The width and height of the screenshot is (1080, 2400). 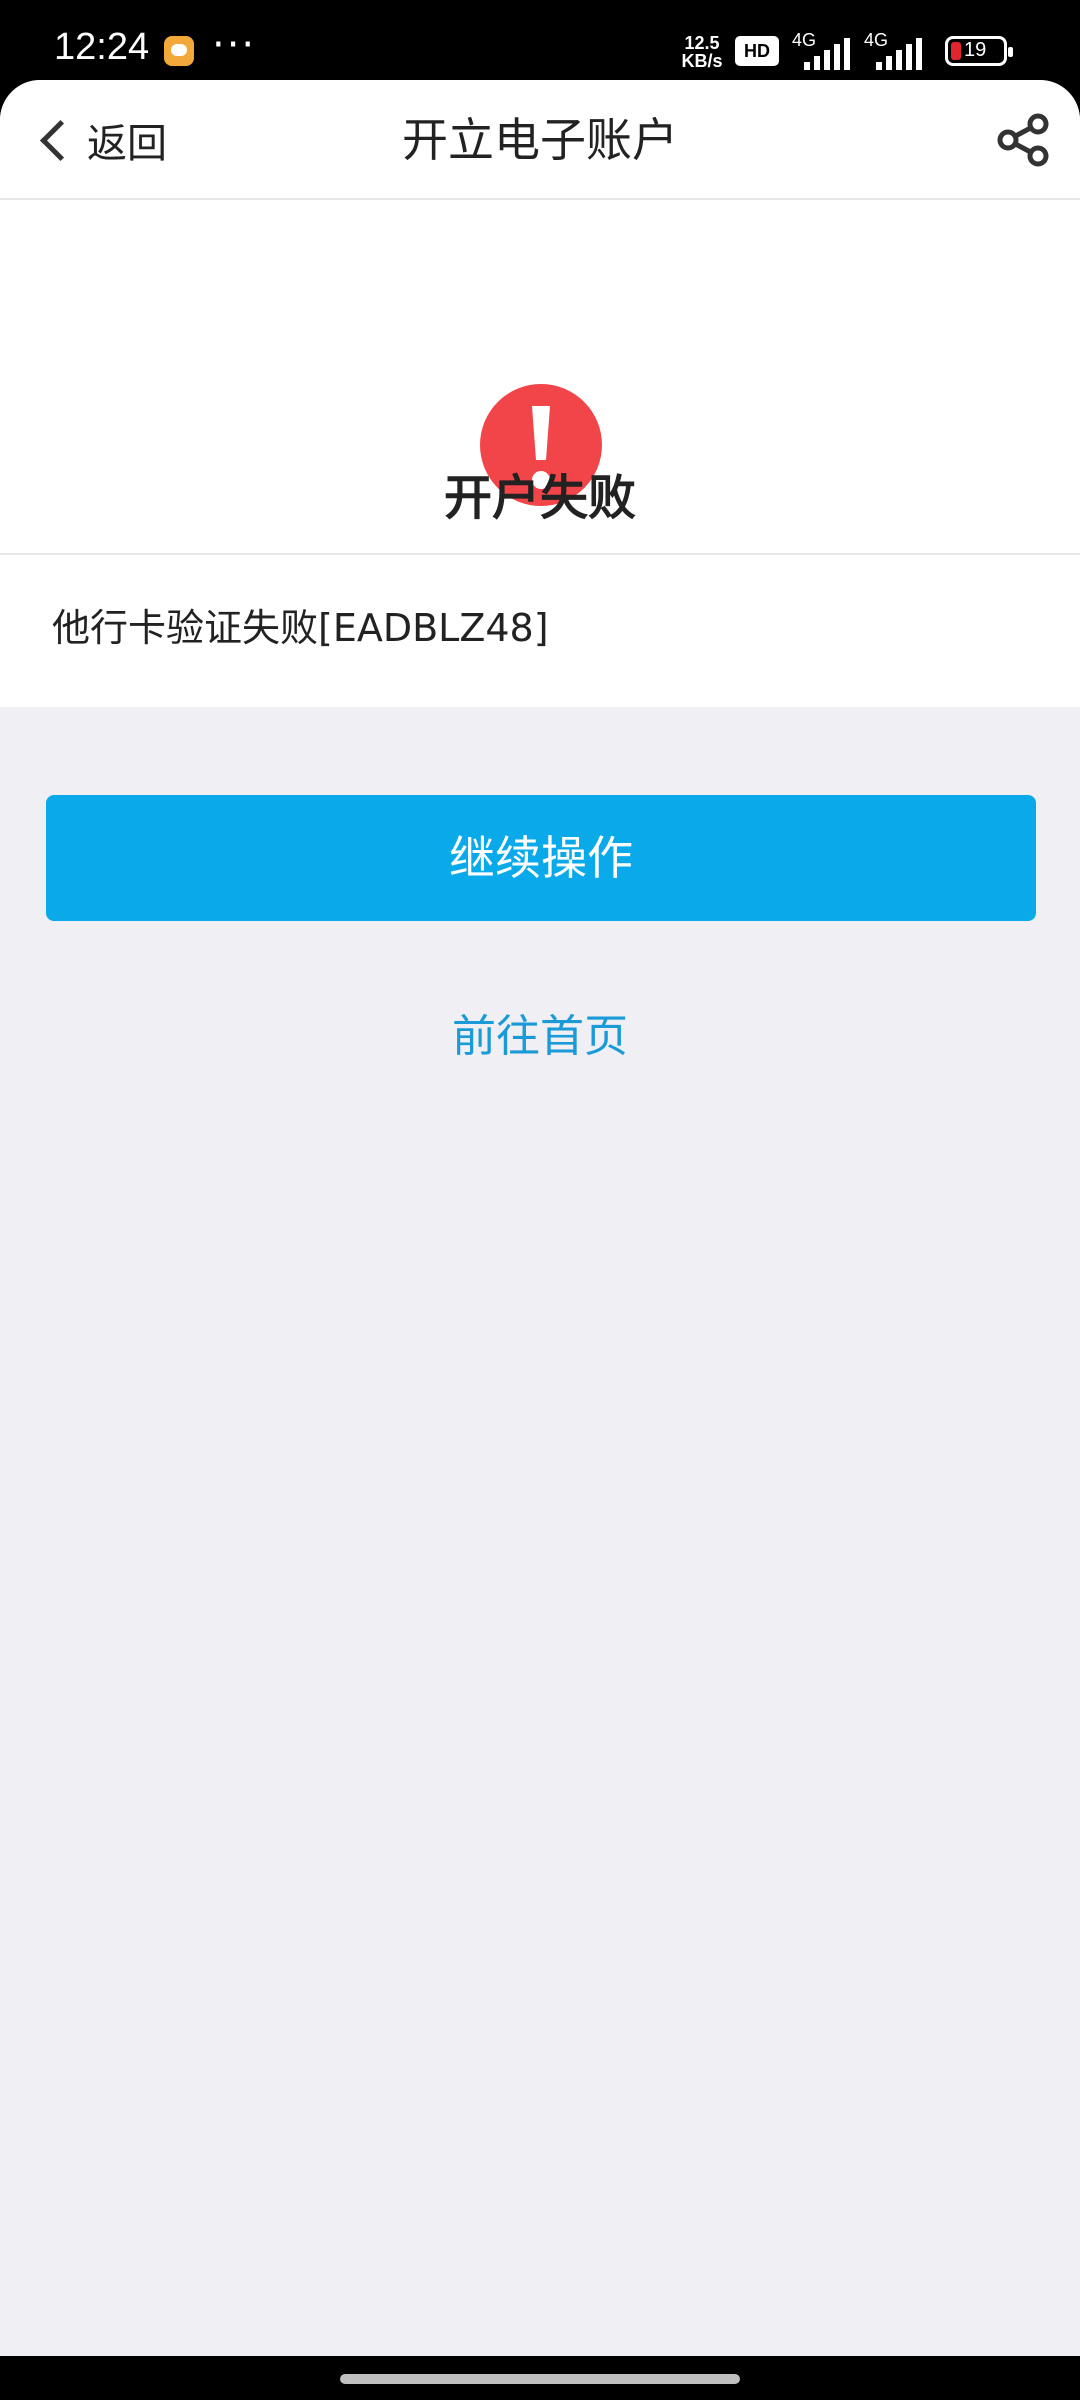 I want to click on gesture-bar, so click(x=540, y=2378).